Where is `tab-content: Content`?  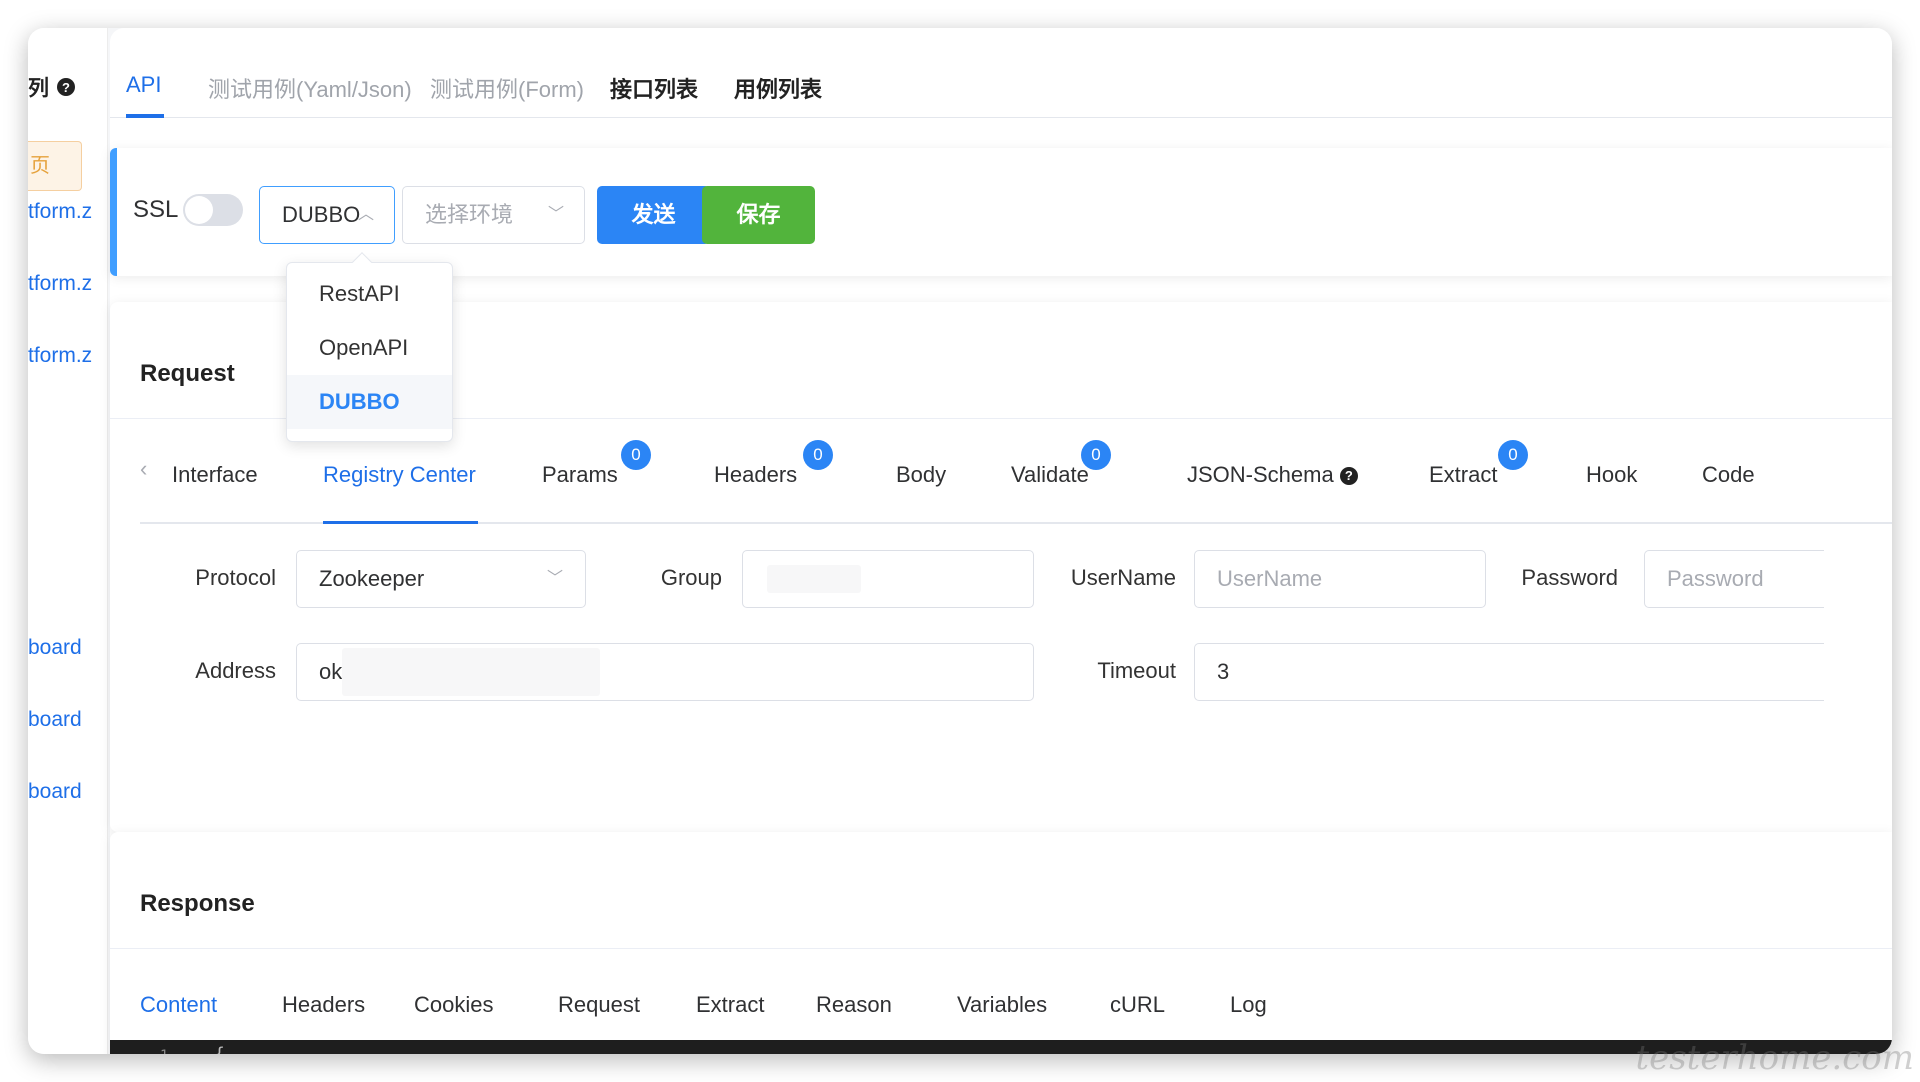 tab-content: Content is located at coordinates (178, 1005).